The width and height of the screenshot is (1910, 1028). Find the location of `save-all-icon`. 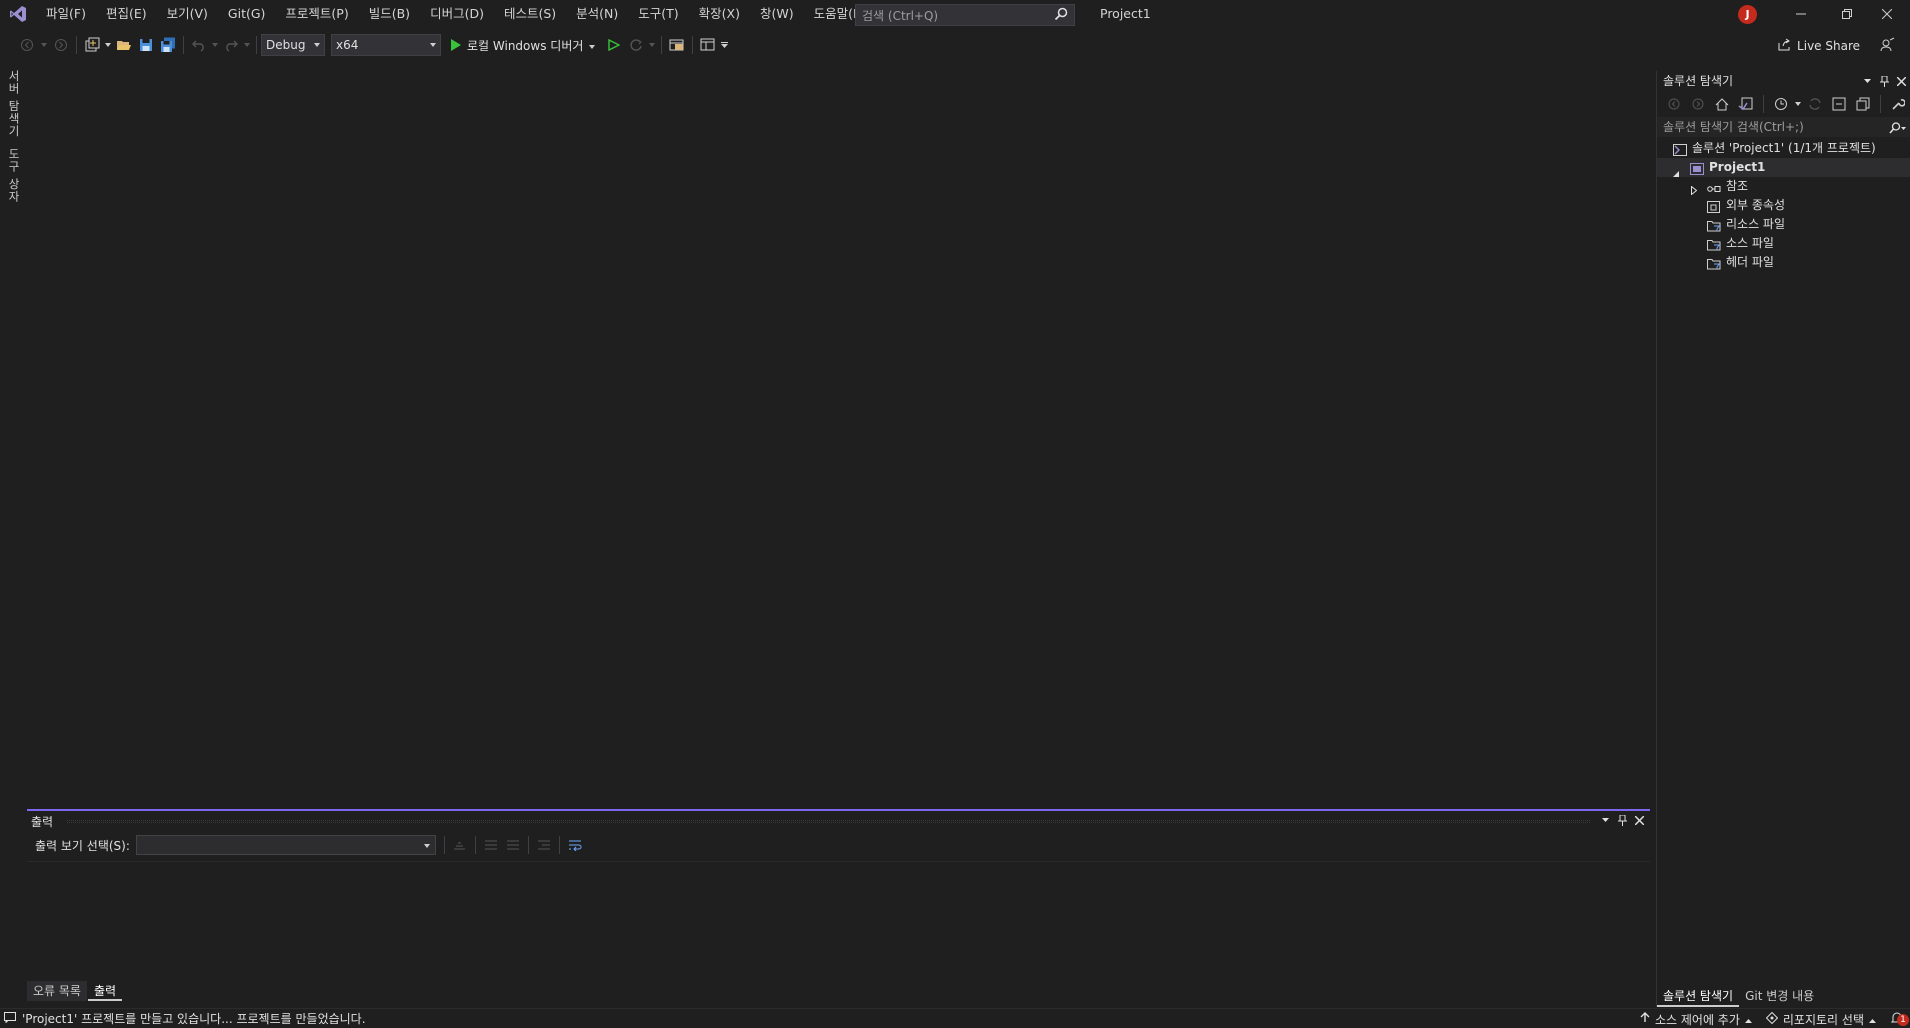

save-all-icon is located at coordinates (168, 45).